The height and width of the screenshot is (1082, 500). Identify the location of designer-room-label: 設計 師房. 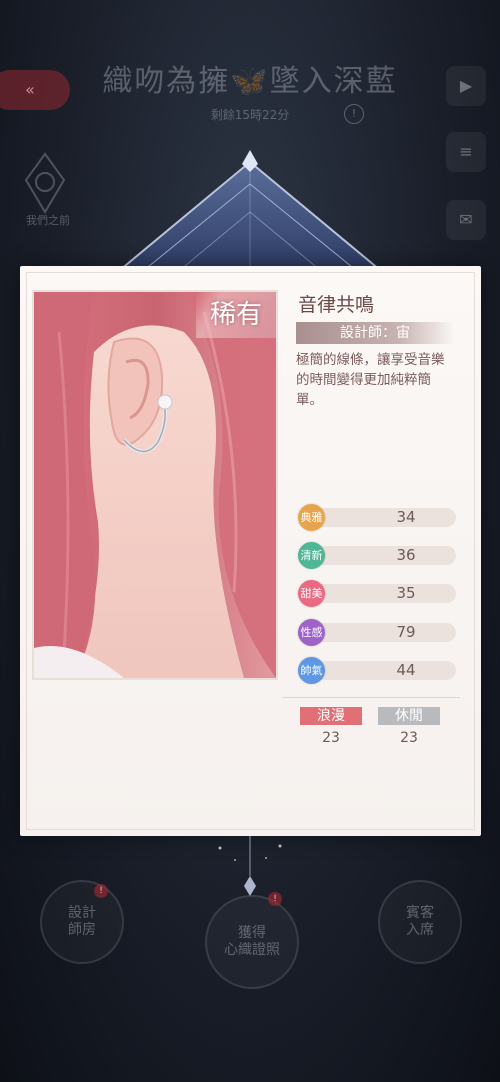
(82, 921).